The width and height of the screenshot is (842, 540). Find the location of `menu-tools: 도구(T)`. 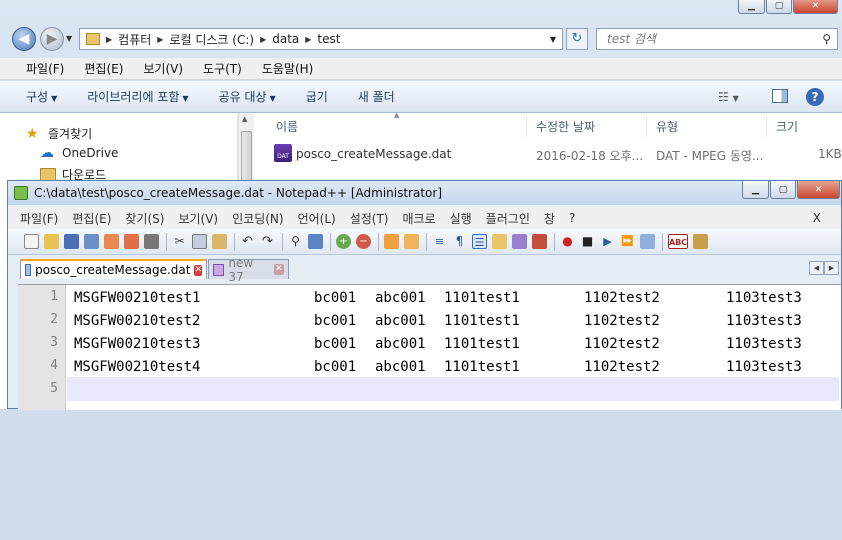

menu-tools: 도구(T) is located at coordinates (222, 68).